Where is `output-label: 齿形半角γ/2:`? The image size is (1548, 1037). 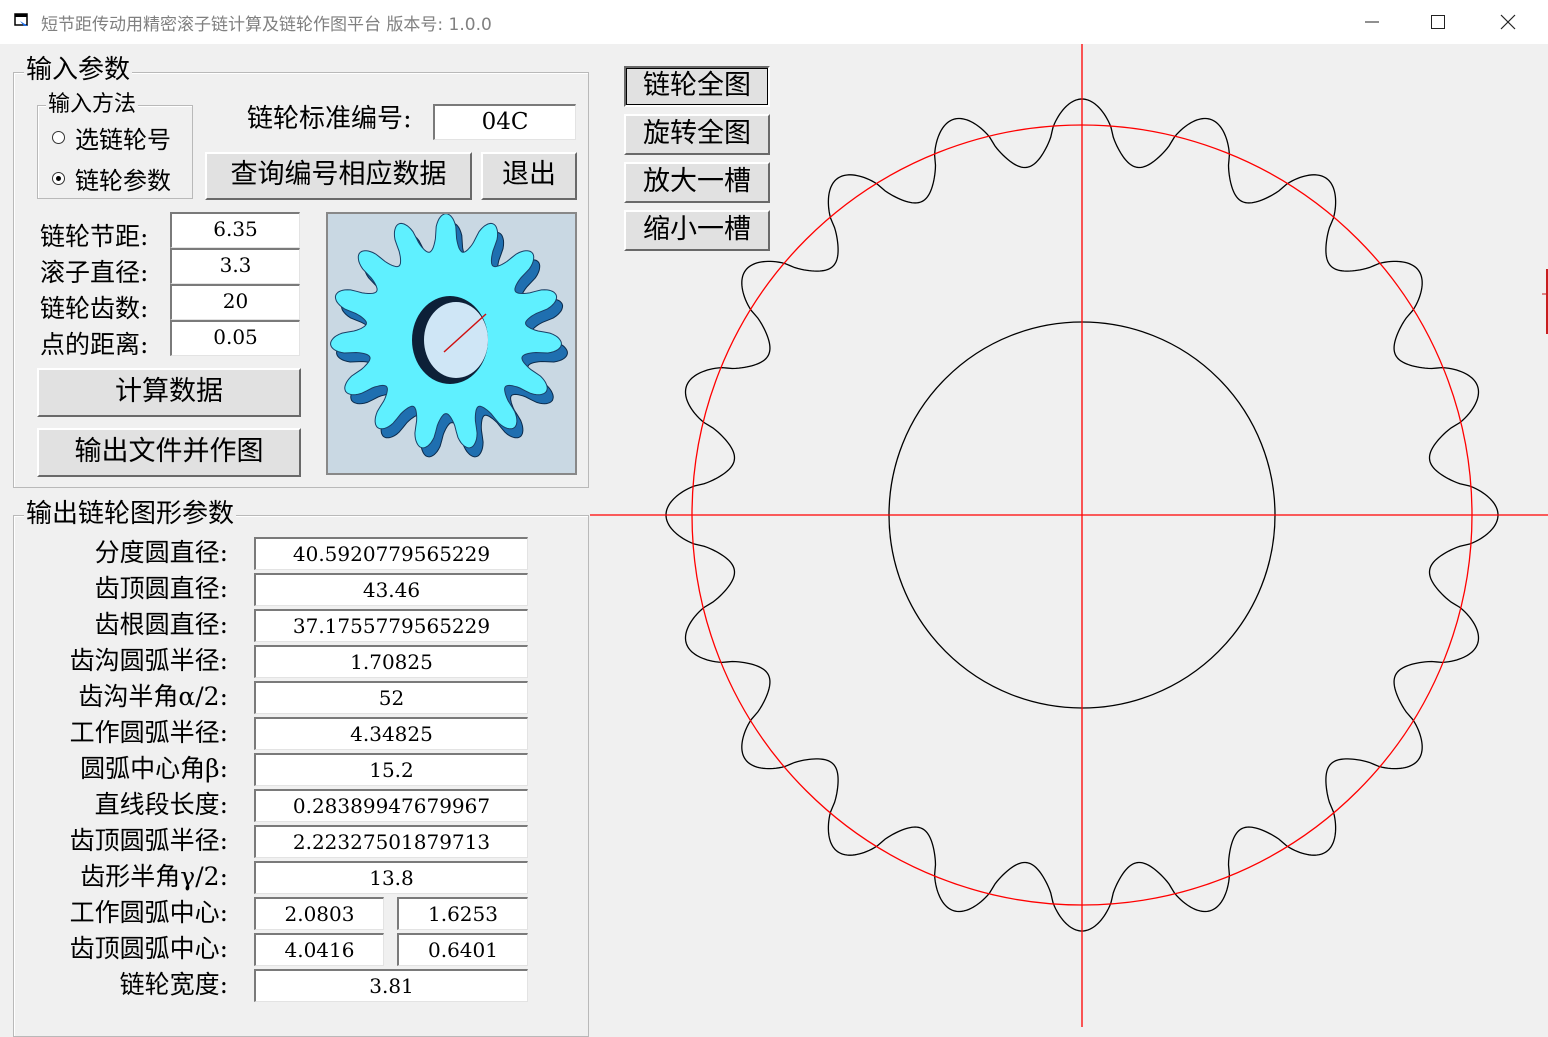 output-label: 齿形半角γ/2: is located at coordinates (154, 876).